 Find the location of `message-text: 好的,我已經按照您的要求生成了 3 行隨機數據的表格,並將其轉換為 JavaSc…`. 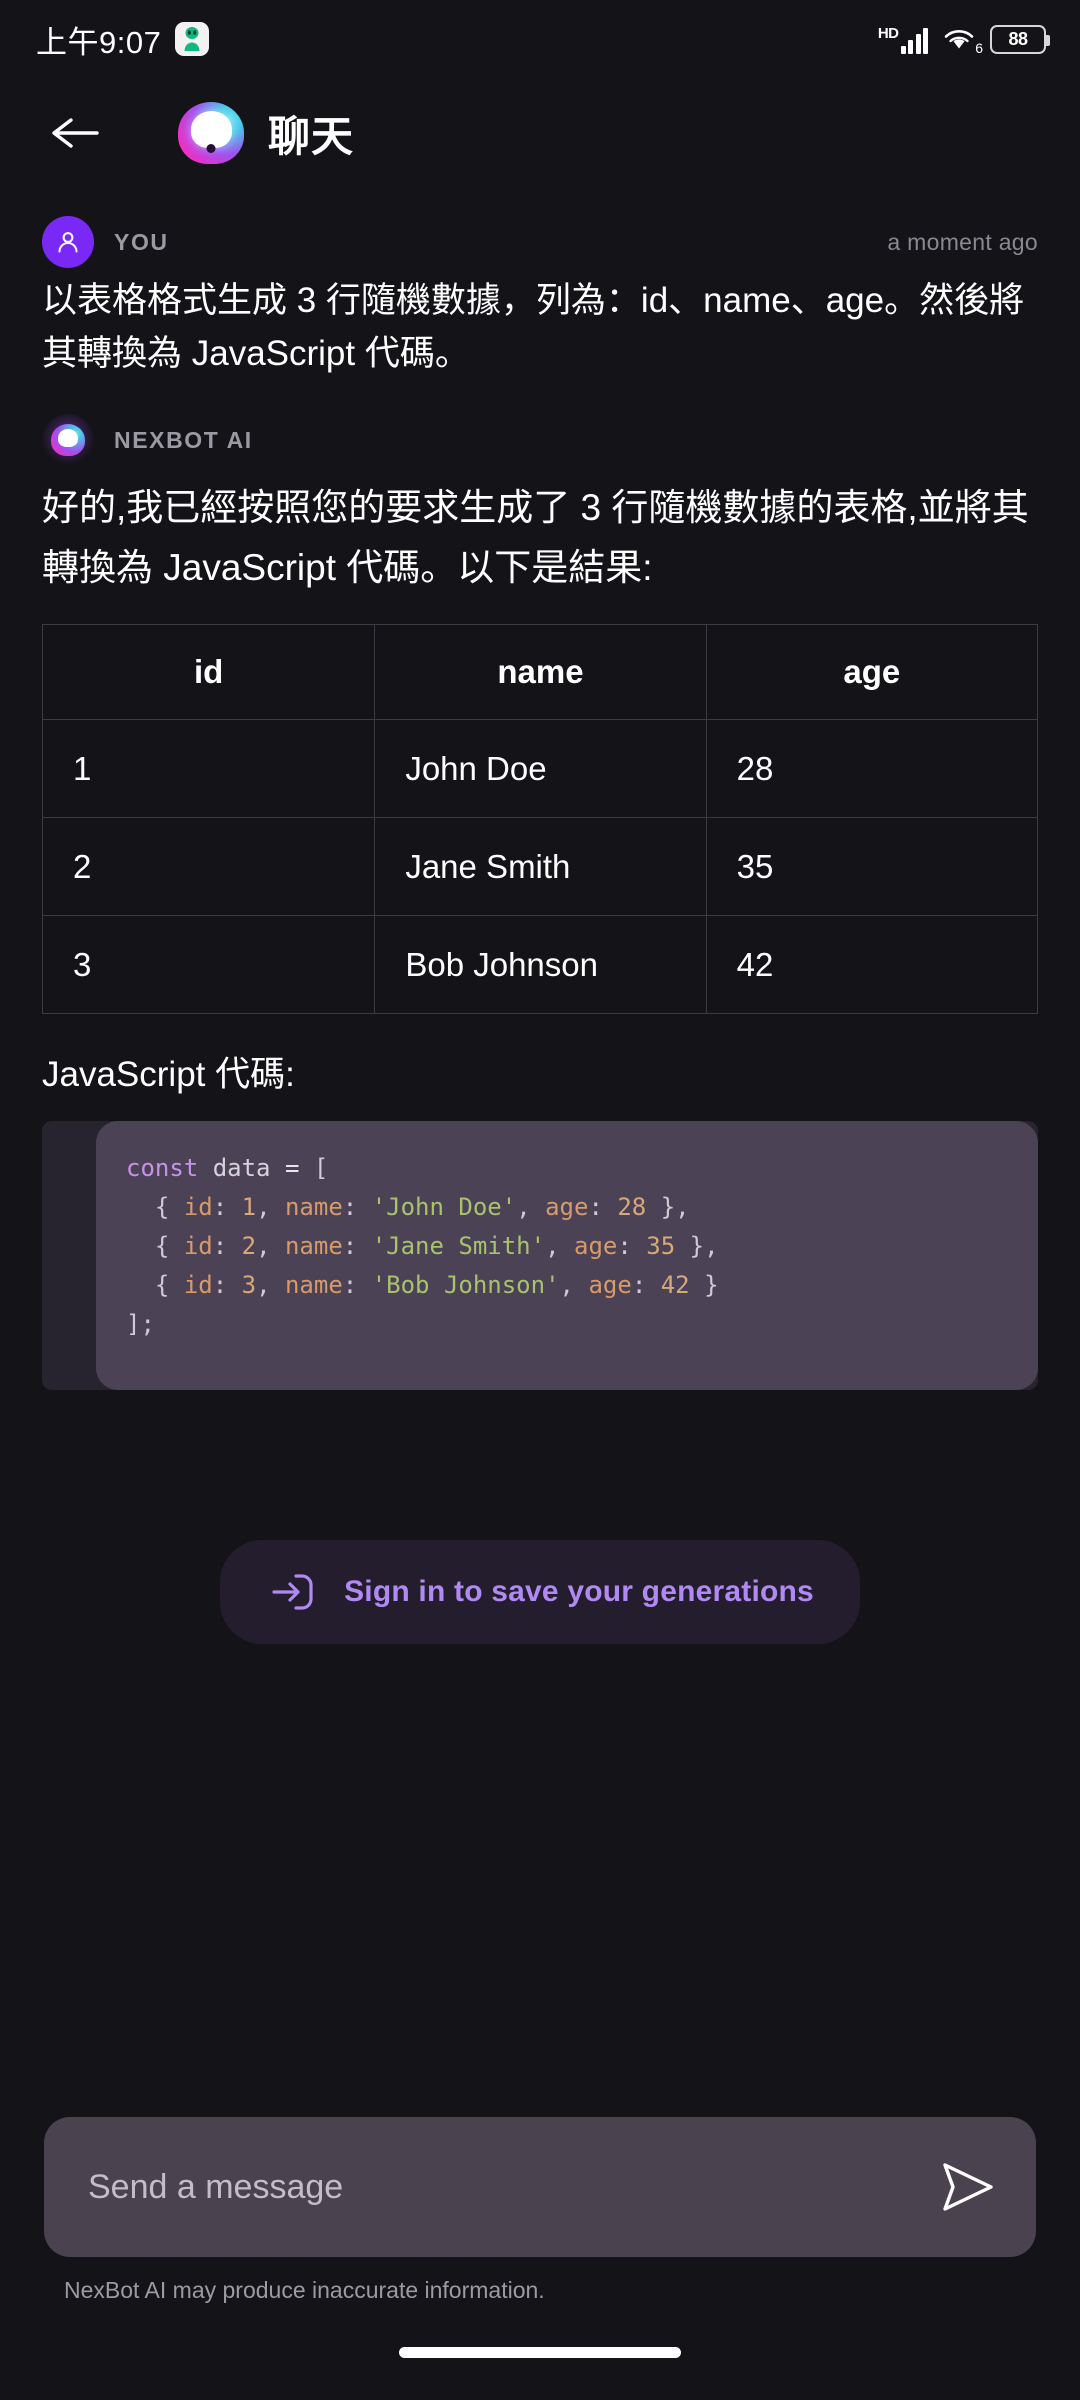

message-text: 好的,我已經按照您的要求生成了 3 行隨機數據的表格,並將其轉換為 JavaSc… is located at coordinates (535, 538).